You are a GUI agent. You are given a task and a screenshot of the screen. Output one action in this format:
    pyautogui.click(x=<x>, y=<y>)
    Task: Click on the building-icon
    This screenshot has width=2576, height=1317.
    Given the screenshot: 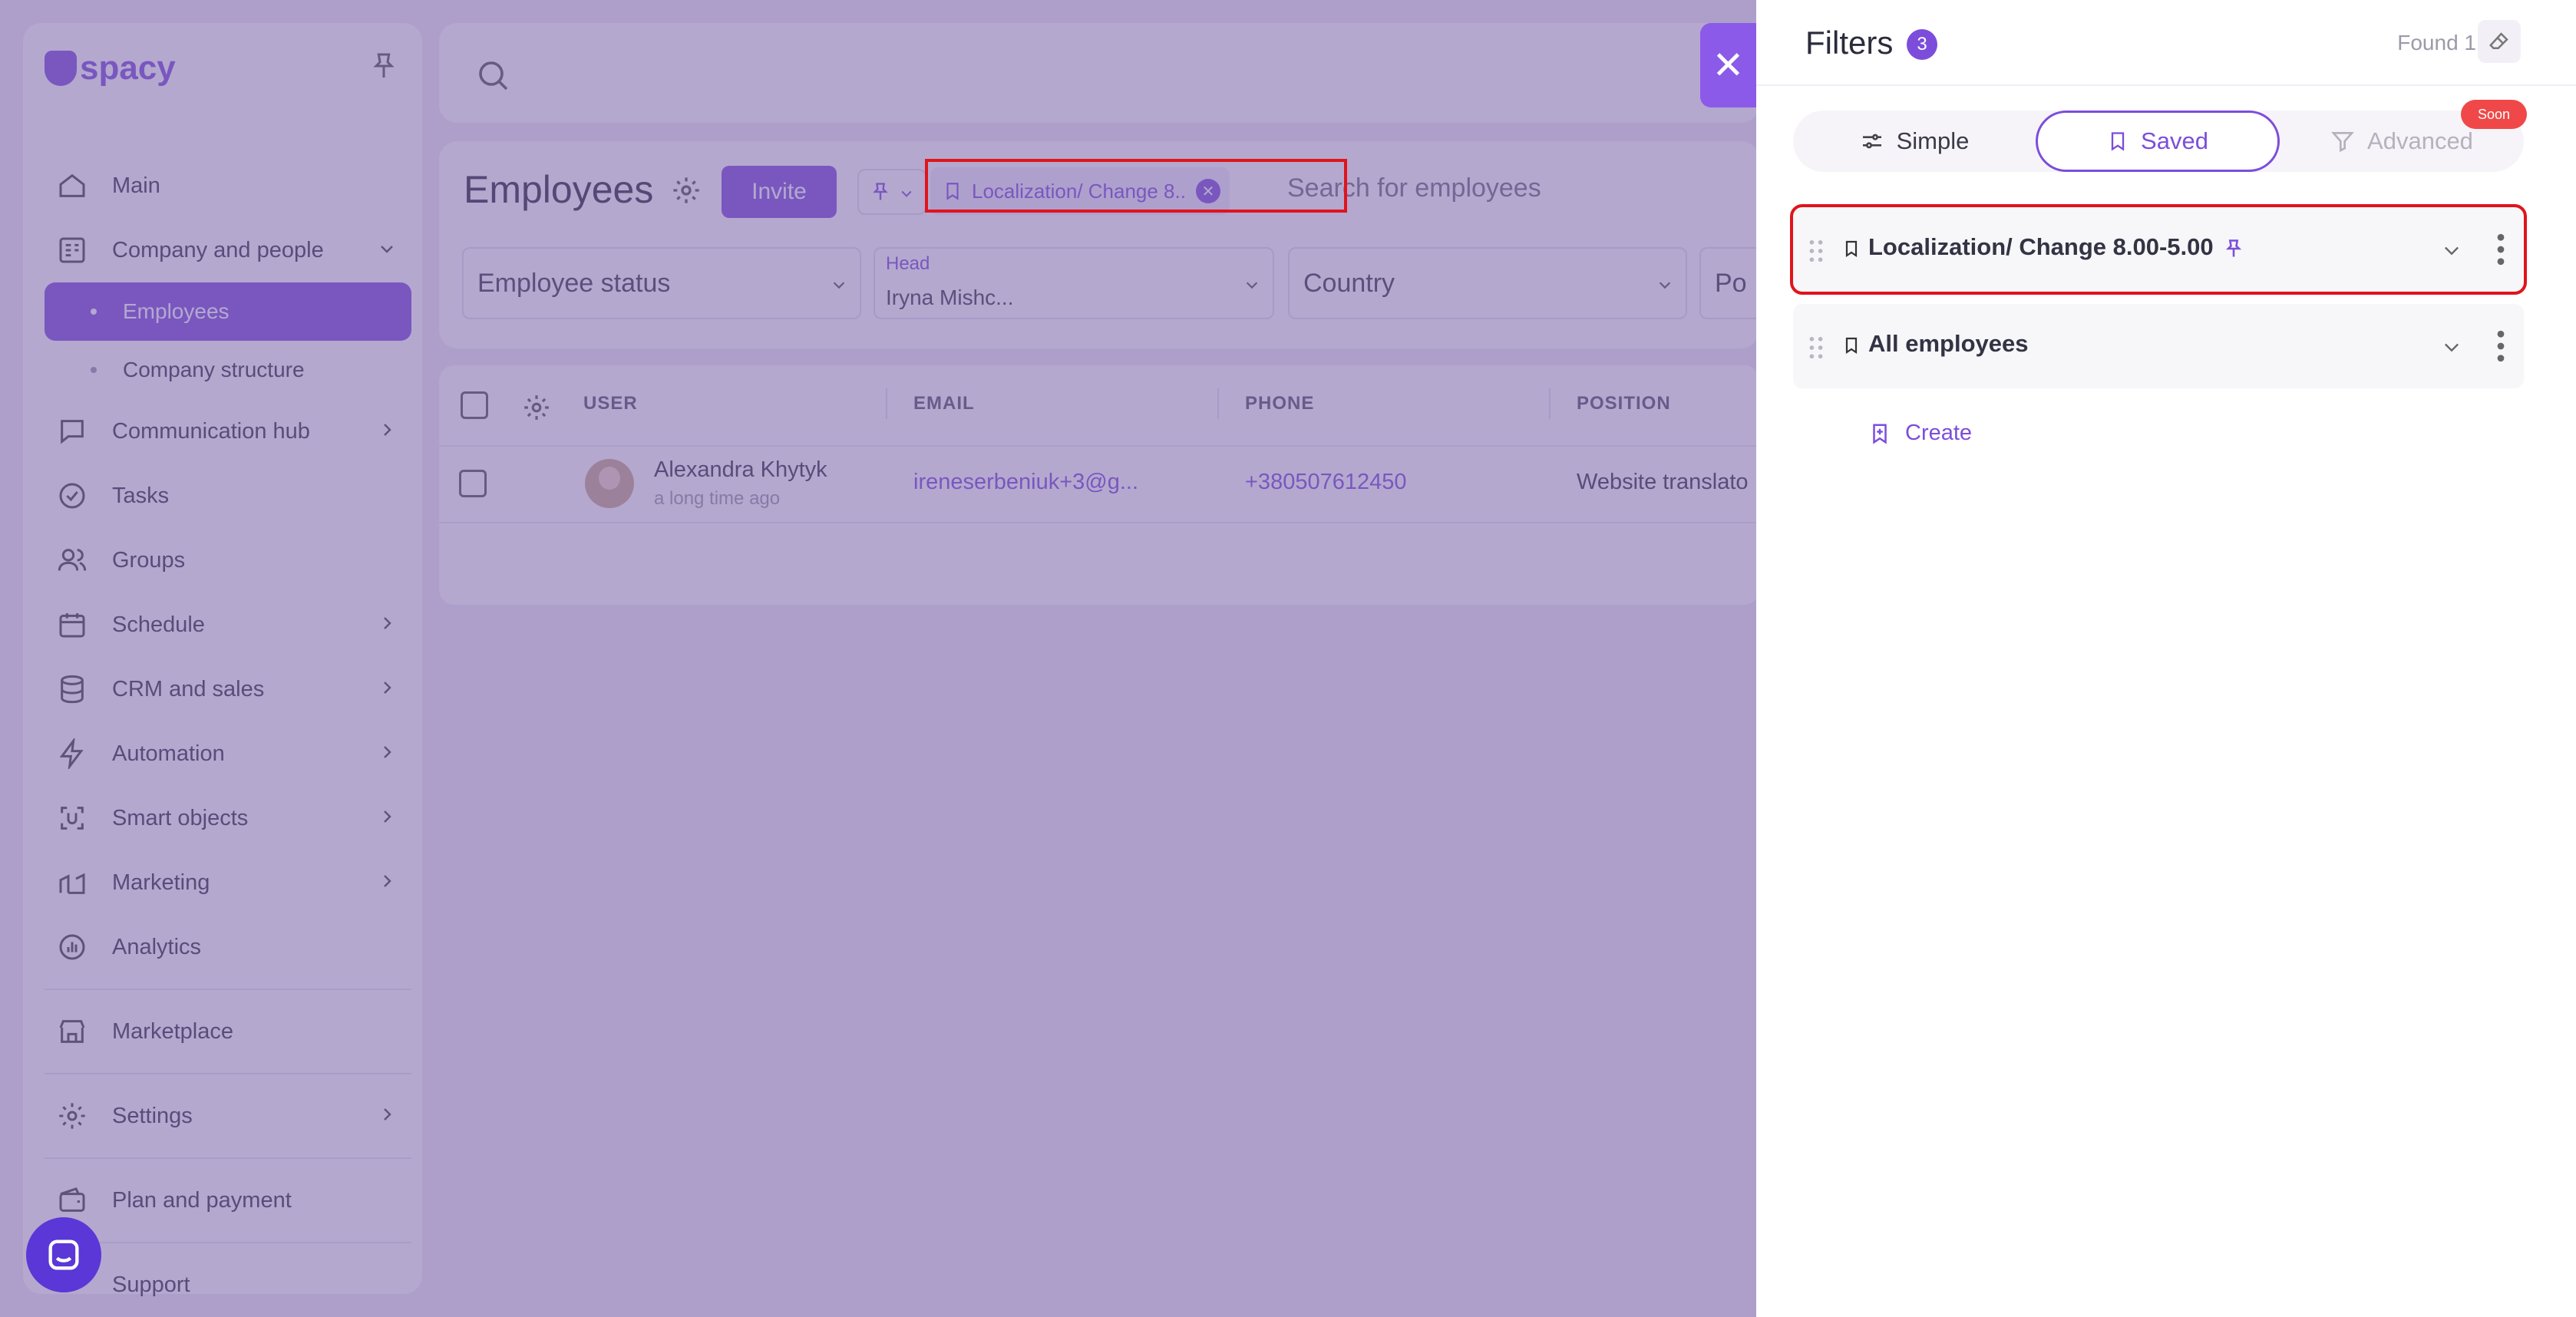 What is the action you would take?
    pyautogui.click(x=72, y=250)
    